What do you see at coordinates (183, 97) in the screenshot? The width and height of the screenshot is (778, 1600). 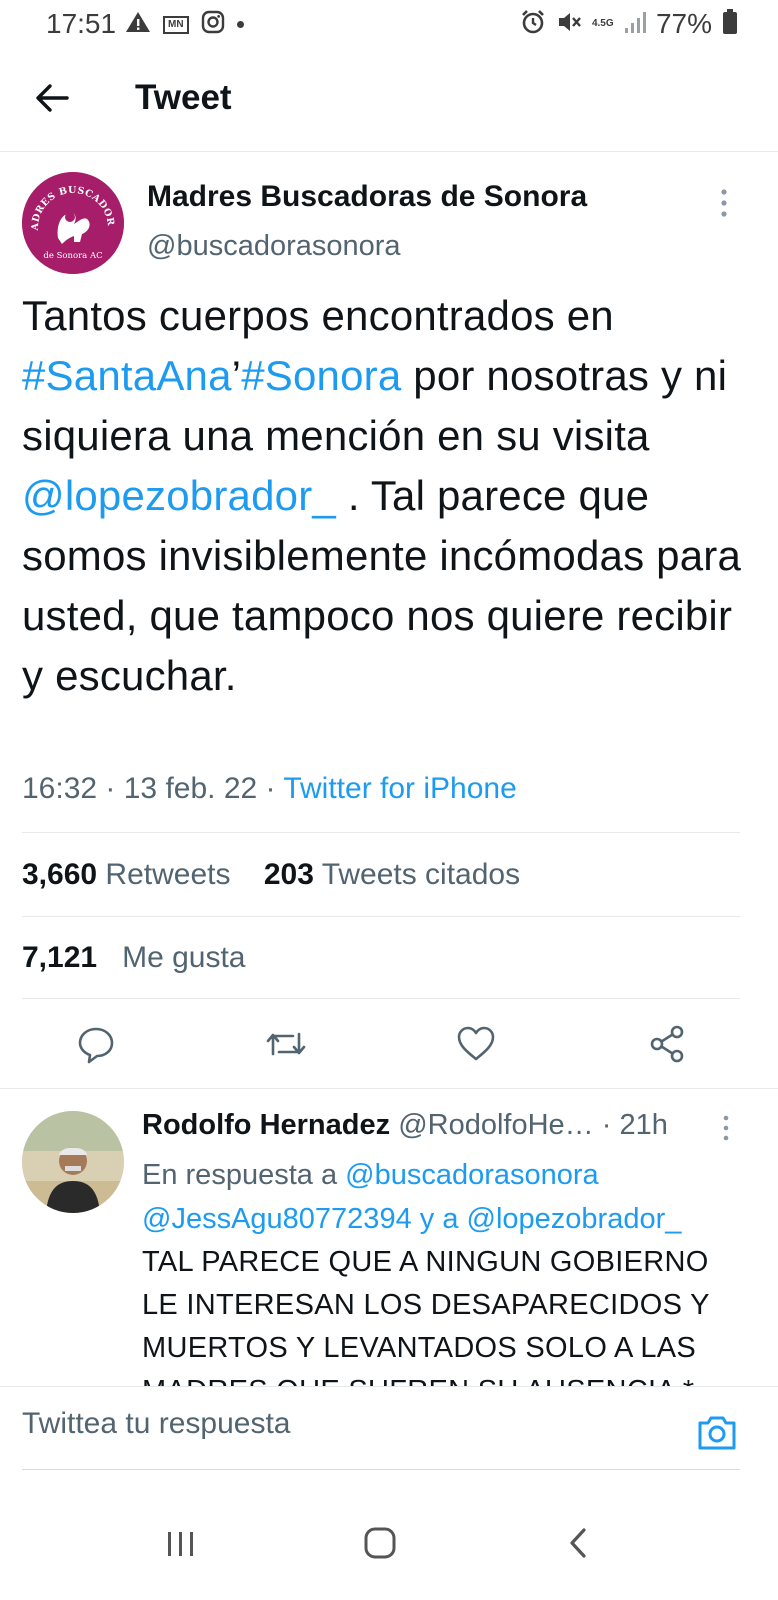 I see `page-title: Tweet` at bounding box center [183, 97].